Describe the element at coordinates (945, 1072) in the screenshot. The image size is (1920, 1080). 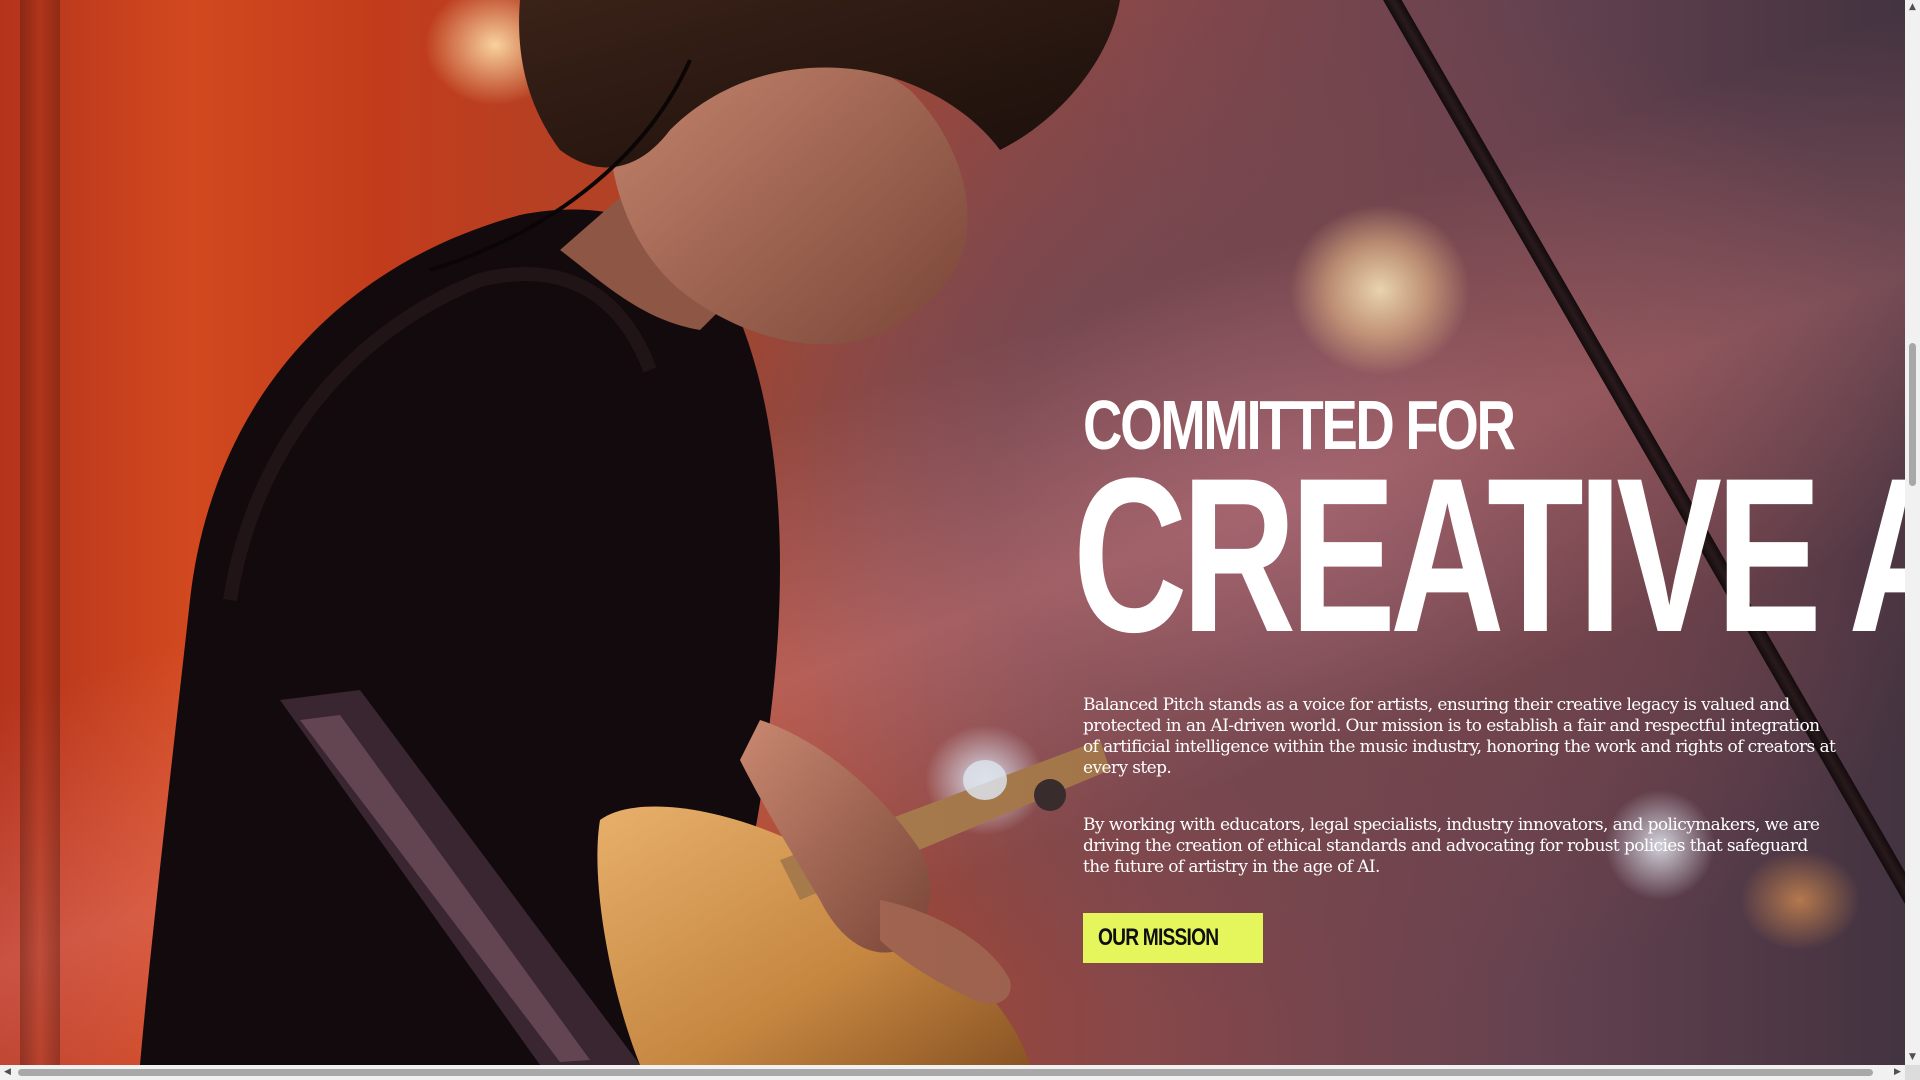
I see `horizontal-scroll-thumb` at that location.